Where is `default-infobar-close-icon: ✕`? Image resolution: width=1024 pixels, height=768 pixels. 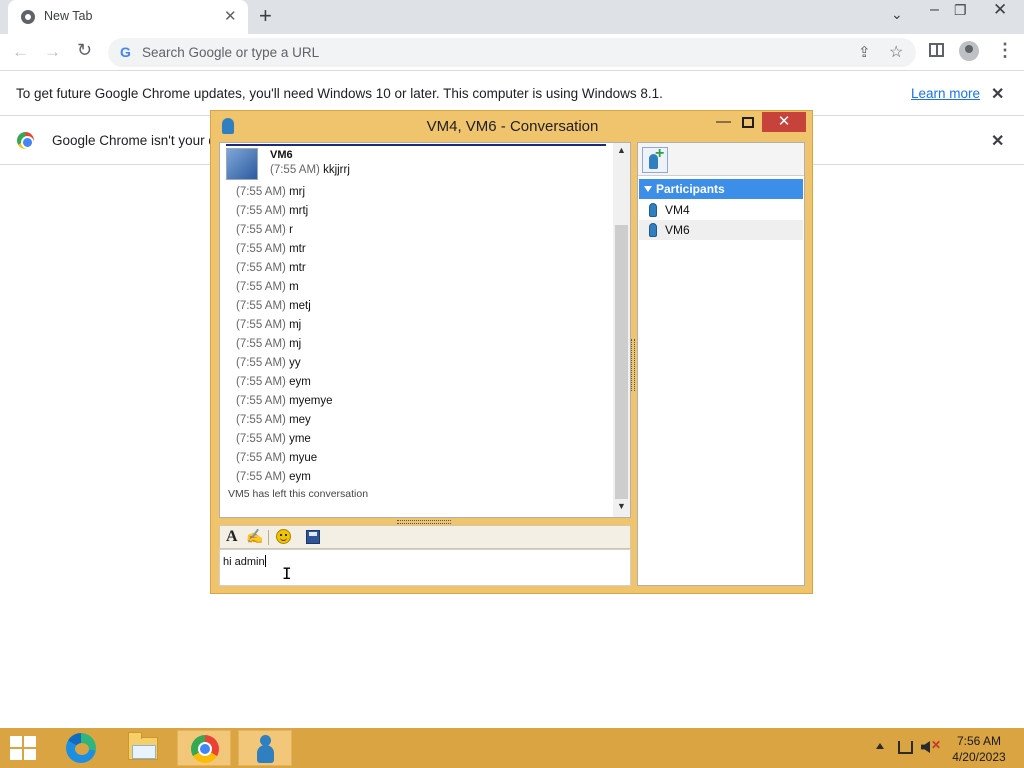
default-infobar-close-icon: ✕ is located at coordinates (997, 141).